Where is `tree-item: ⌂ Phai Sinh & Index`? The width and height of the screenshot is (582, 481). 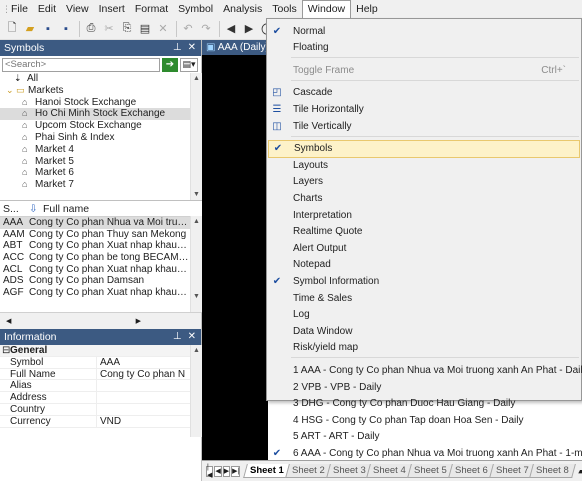 tree-item: ⌂ Phai Sinh & Index is located at coordinates (95, 138).